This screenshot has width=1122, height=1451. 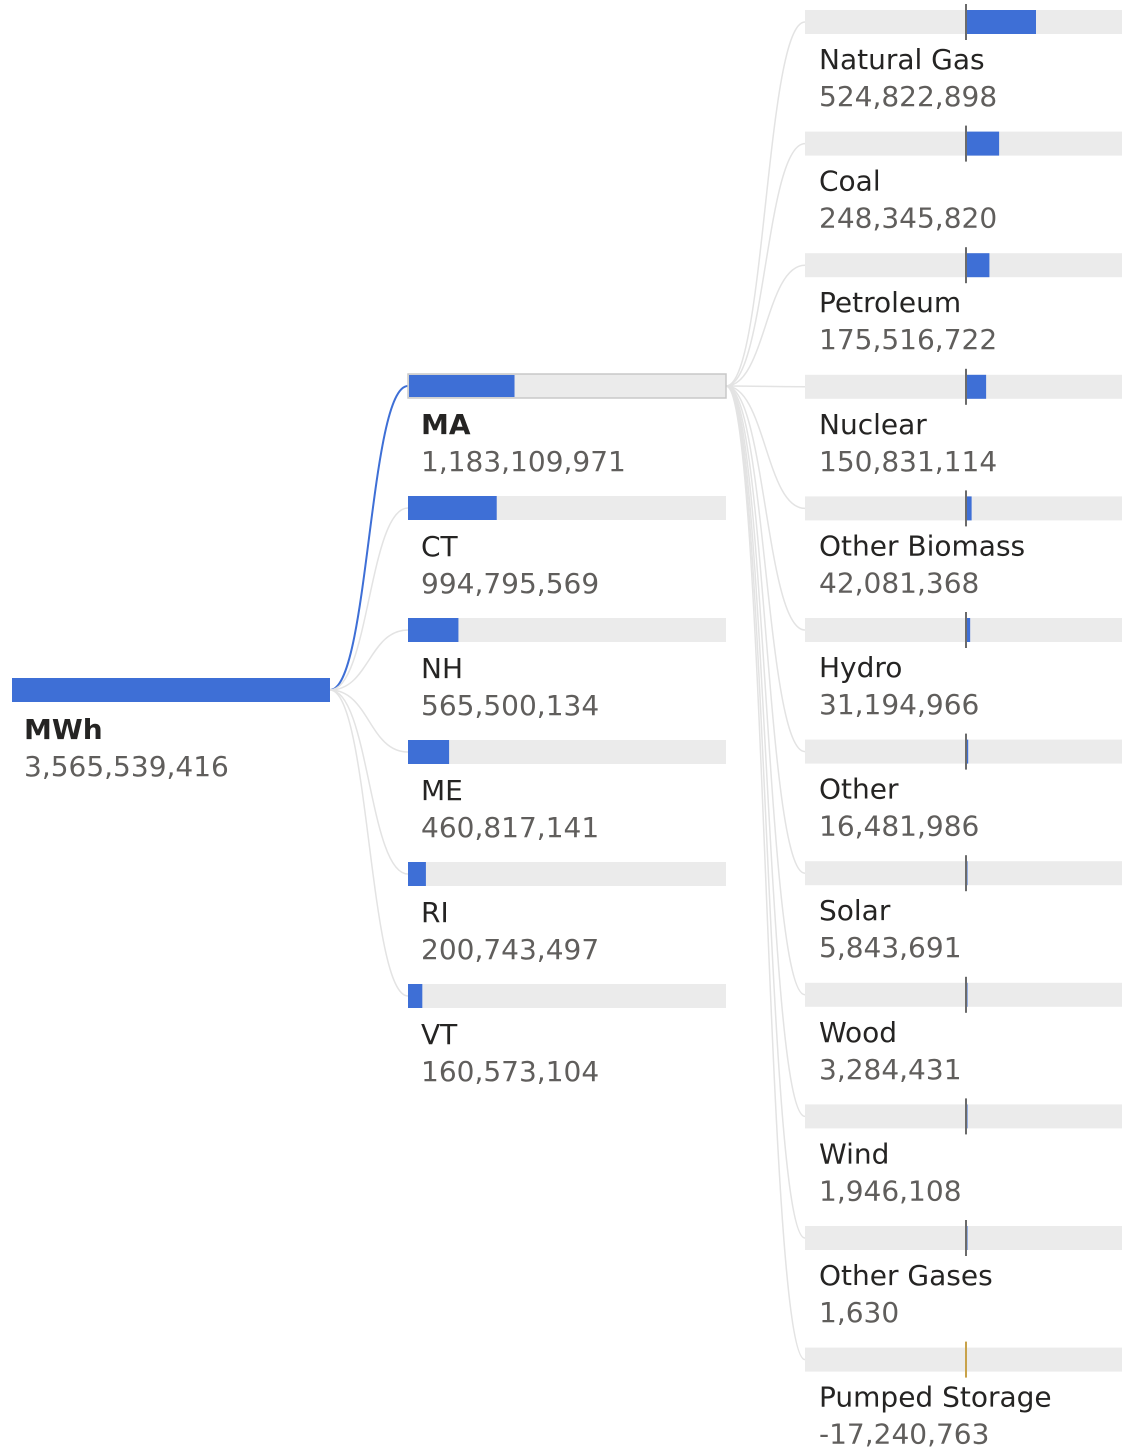 I want to click on node-label: Natural Gas, so click(x=902, y=59).